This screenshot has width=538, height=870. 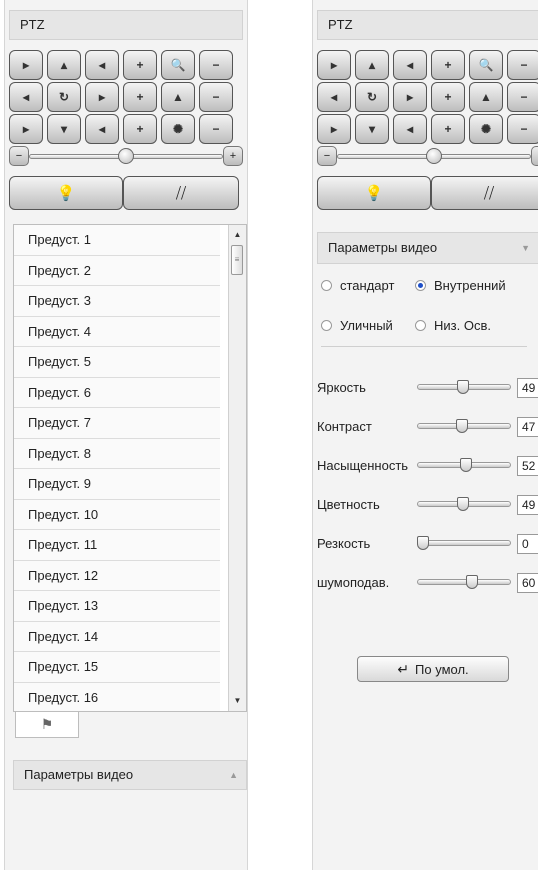 I want to click on preset-item: Предуст. 3, so click(x=117, y=301).